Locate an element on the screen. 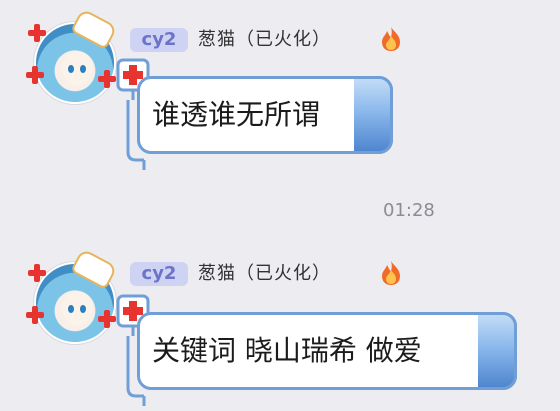  timestamp: 01:28 is located at coordinates (409, 210).